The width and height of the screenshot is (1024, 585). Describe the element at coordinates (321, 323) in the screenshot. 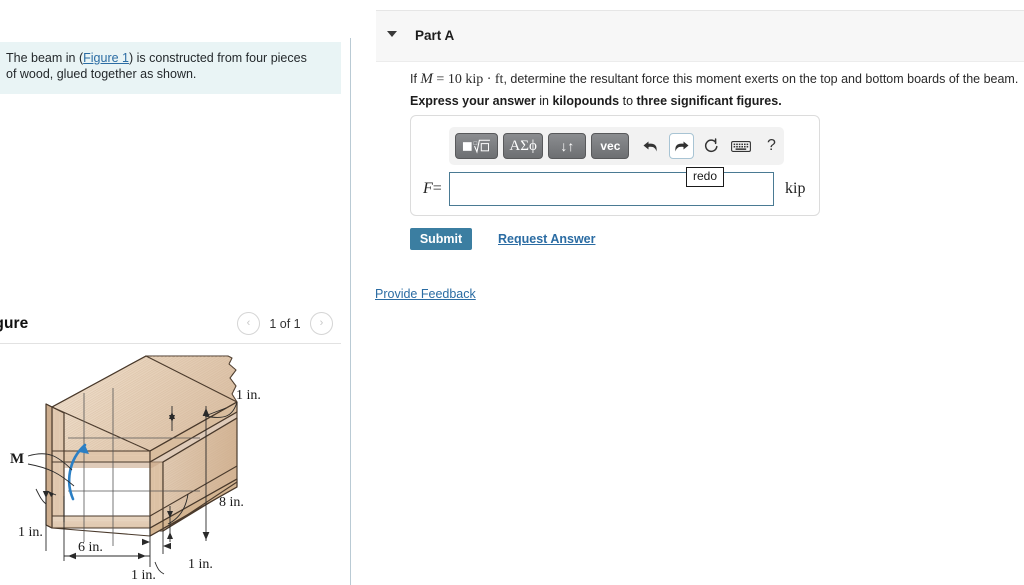

I see `figure-next-button: ›` at that location.